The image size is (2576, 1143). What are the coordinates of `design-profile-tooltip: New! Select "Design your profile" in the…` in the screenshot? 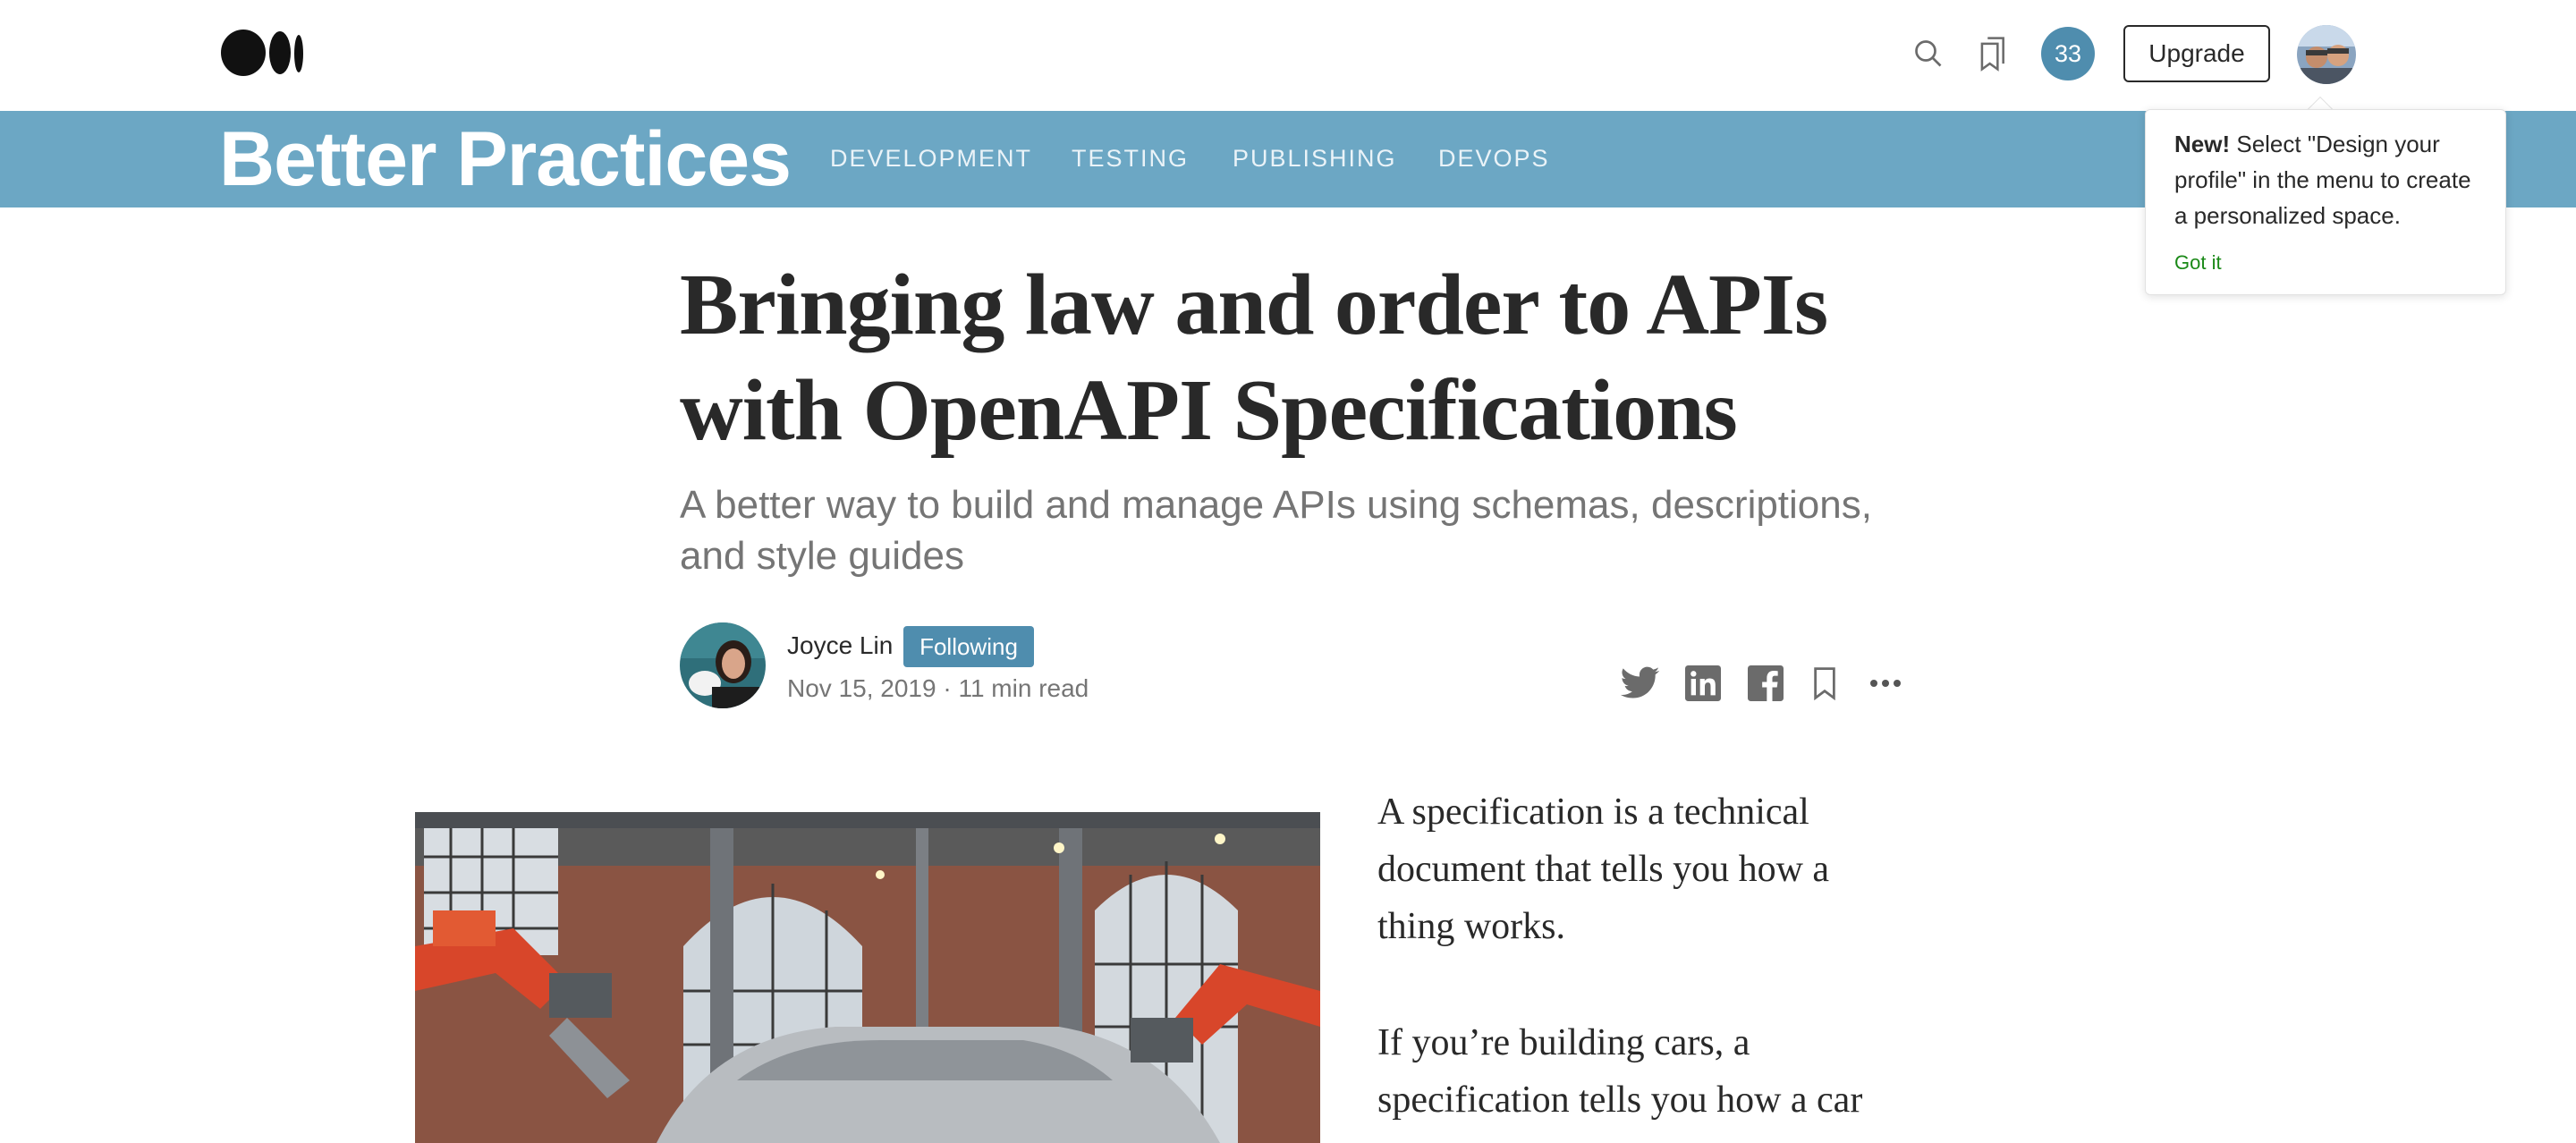 It's located at (2325, 202).